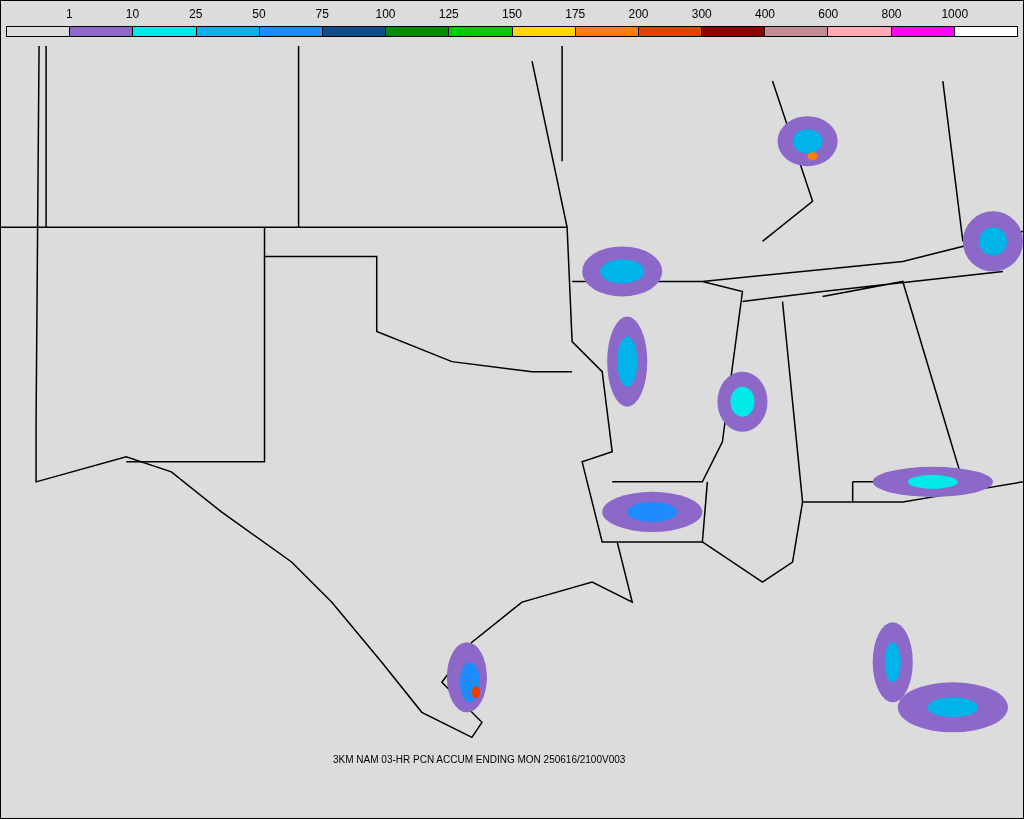 The height and width of the screenshot is (819, 1024). Describe the element at coordinates (701, 15) in the screenshot. I see `legend-label: 300` at that location.